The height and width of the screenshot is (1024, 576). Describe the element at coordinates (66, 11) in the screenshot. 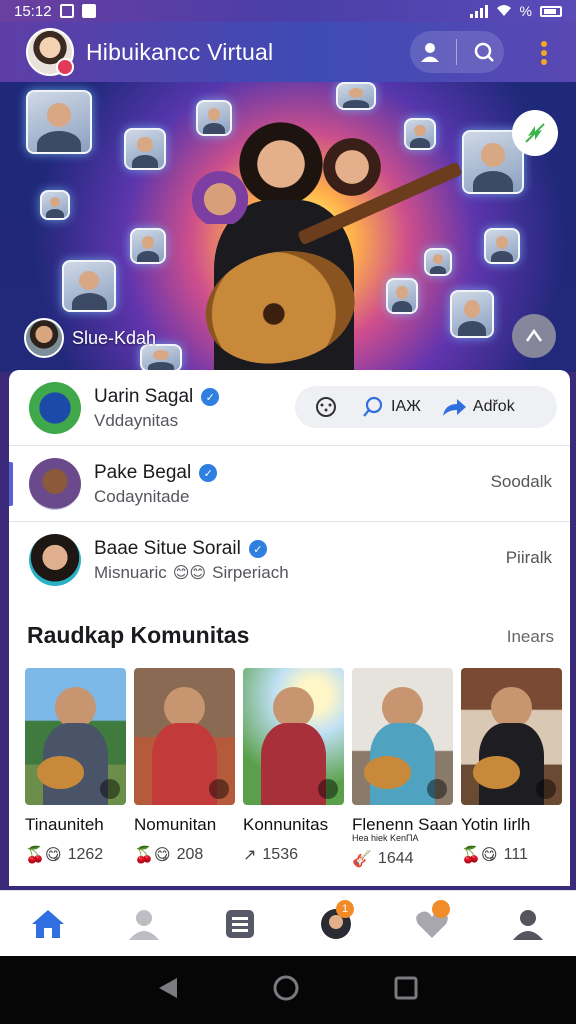

I see `notification-icon` at that location.